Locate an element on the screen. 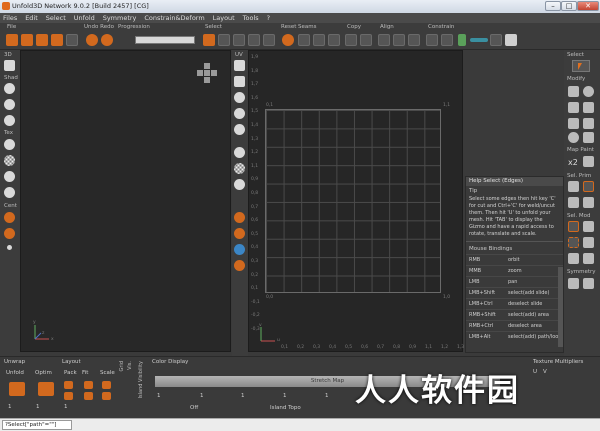 Image resolution: width=600 pixels, height=431 pixels. maximize-button: □ is located at coordinates (569, 6).